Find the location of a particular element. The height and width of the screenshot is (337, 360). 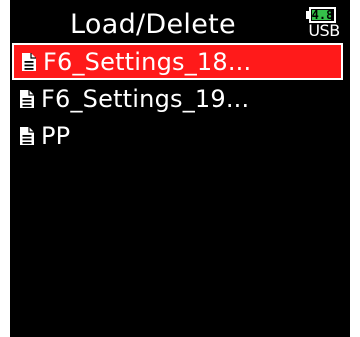

file-name: PP is located at coordinates (56, 135).